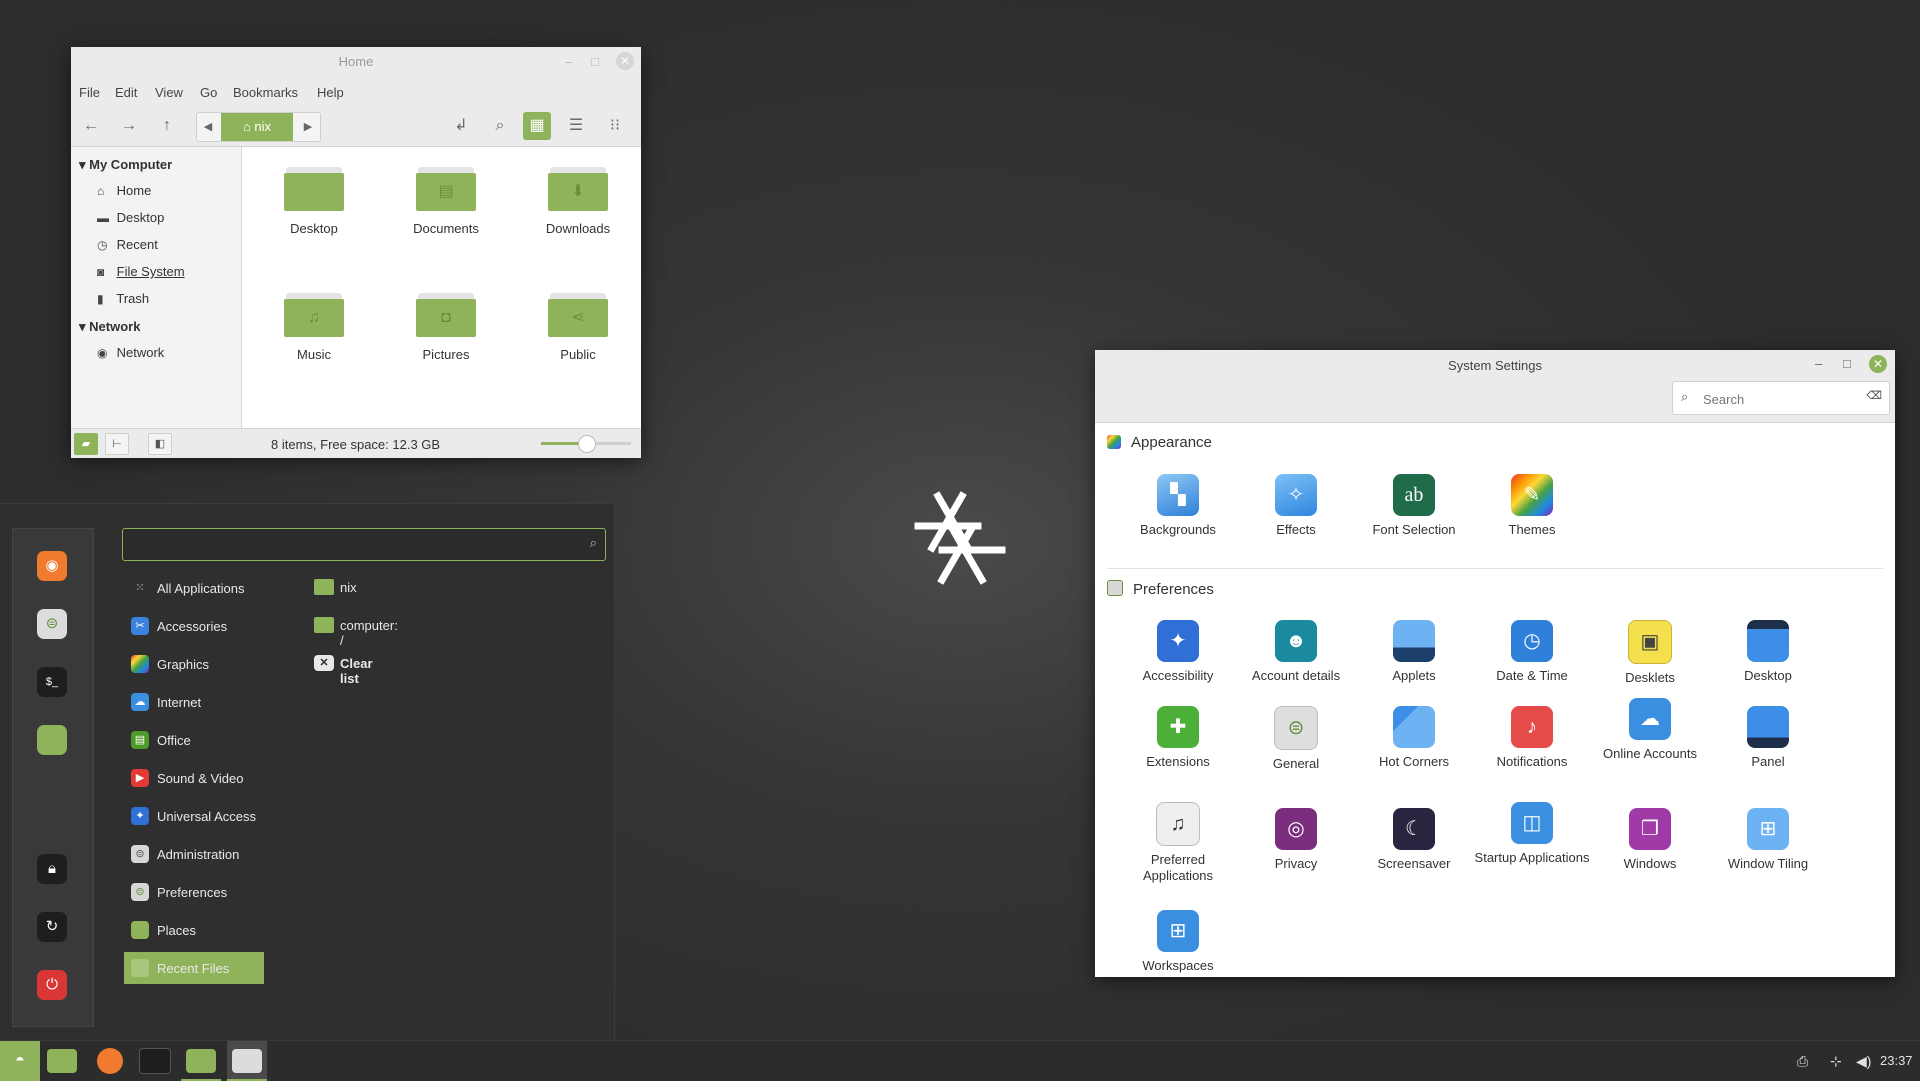  I want to click on taskbar-terminal-launcher, so click(155, 1061).